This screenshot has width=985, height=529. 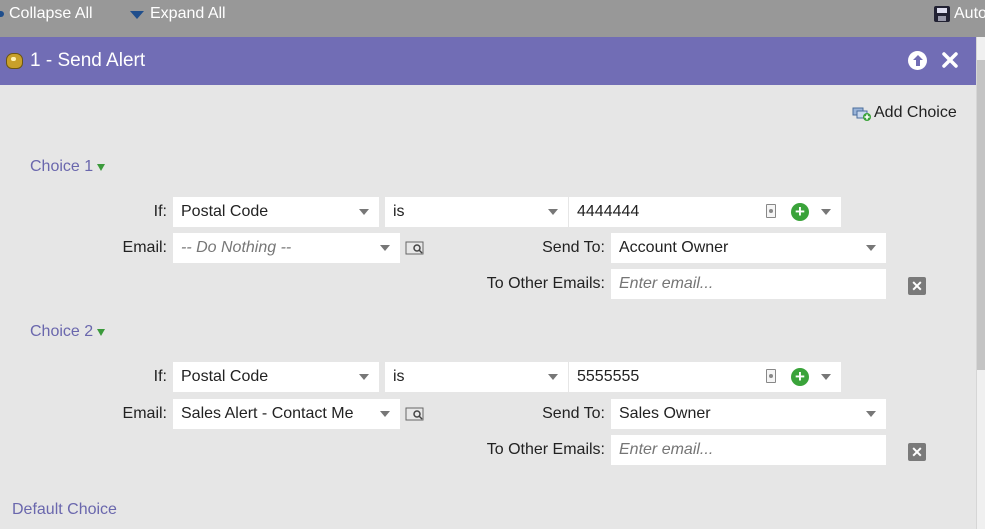 I want to click on email-select: -- Do Nothing --, so click(x=286, y=248).